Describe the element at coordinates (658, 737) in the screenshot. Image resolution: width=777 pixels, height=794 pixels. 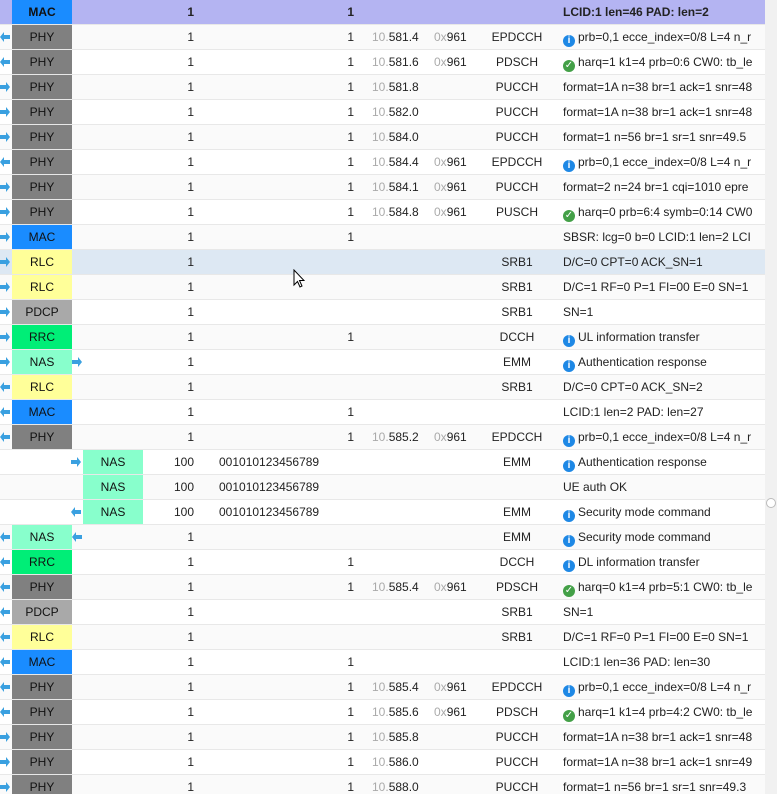
I see `message-text: format=1A n=38 br=1 ack=1 snr=48` at that location.